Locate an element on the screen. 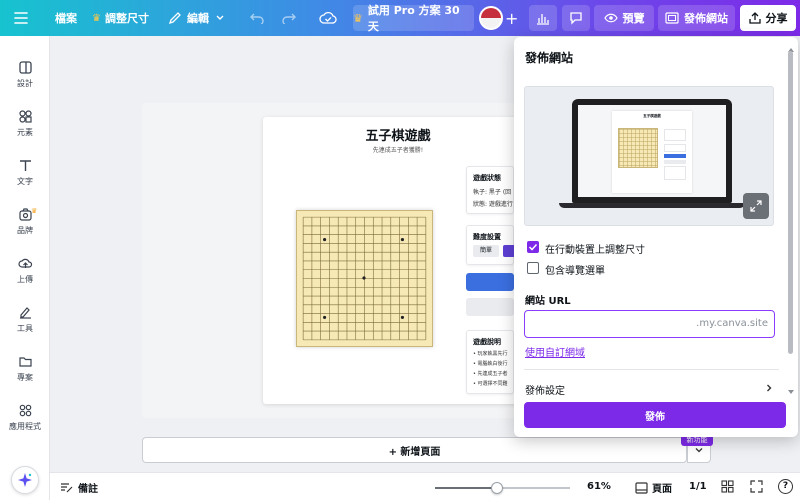  pages-icon is located at coordinates (641, 487).